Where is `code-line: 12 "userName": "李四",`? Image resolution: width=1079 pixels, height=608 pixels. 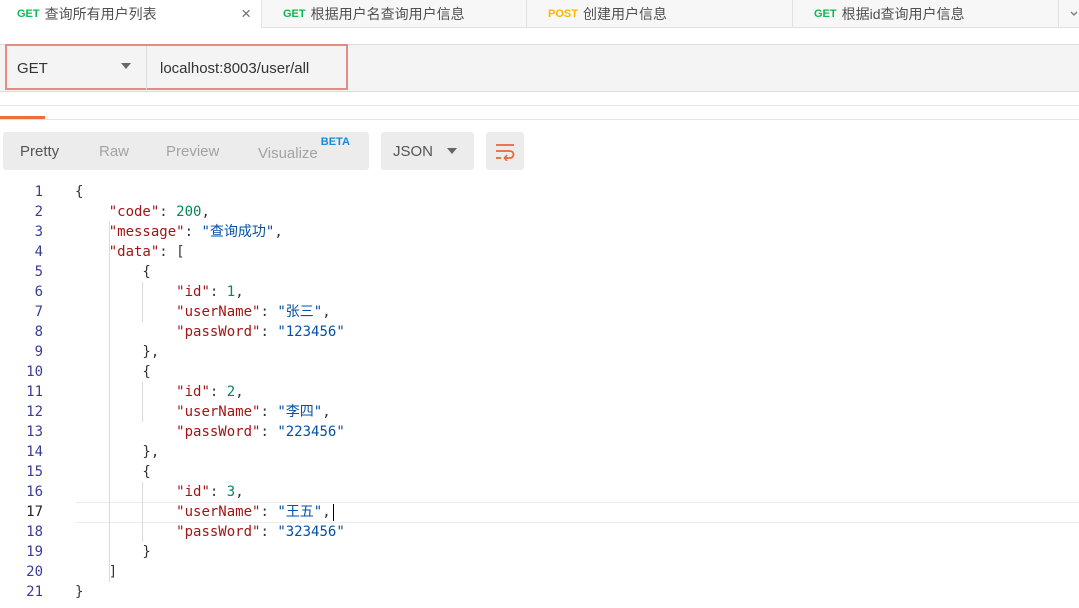
code-line: 12 "userName": "李四", is located at coordinates (539, 412).